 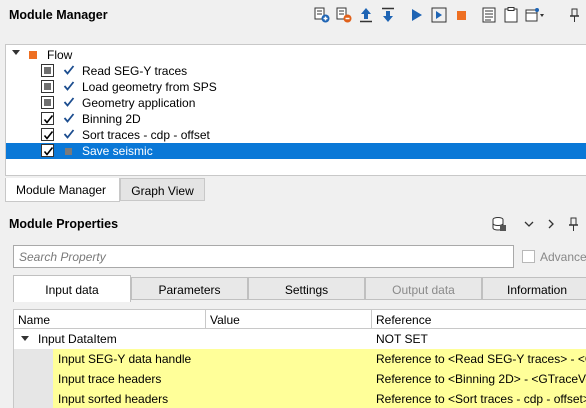 What do you see at coordinates (344, 15) in the screenshot?
I see `remove-module-icon` at bounding box center [344, 15].